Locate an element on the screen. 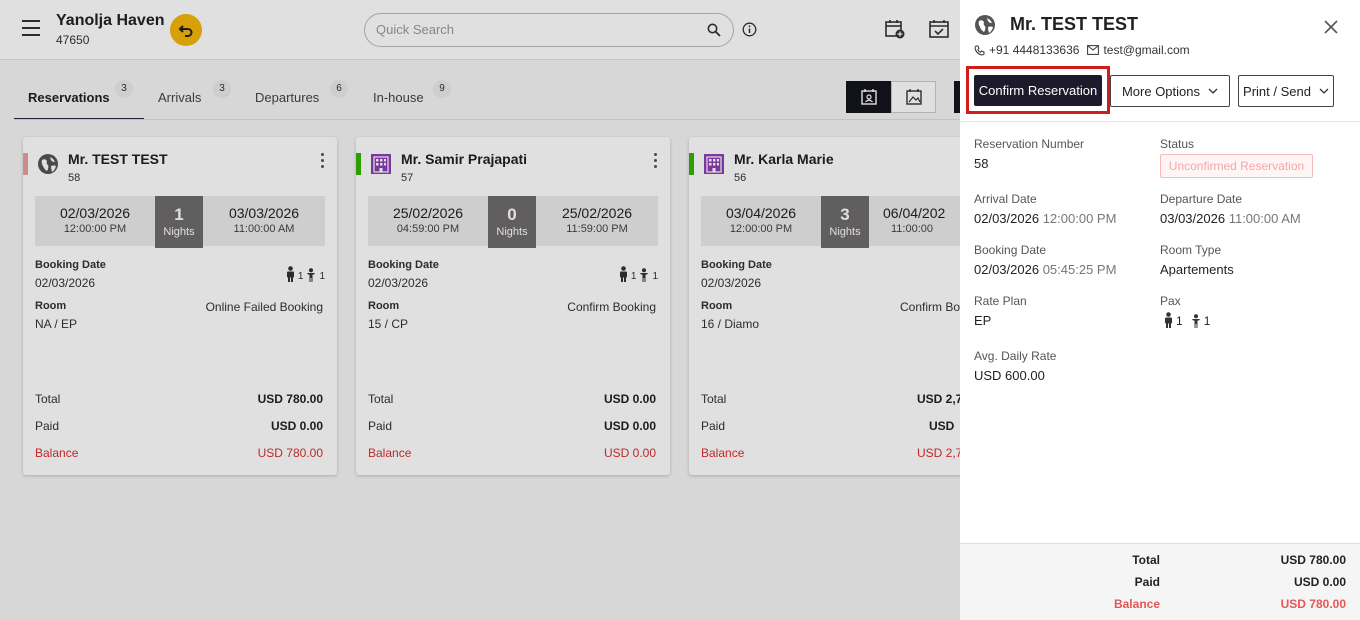  pax-children: 1 is located at coordinates (1207, 321).